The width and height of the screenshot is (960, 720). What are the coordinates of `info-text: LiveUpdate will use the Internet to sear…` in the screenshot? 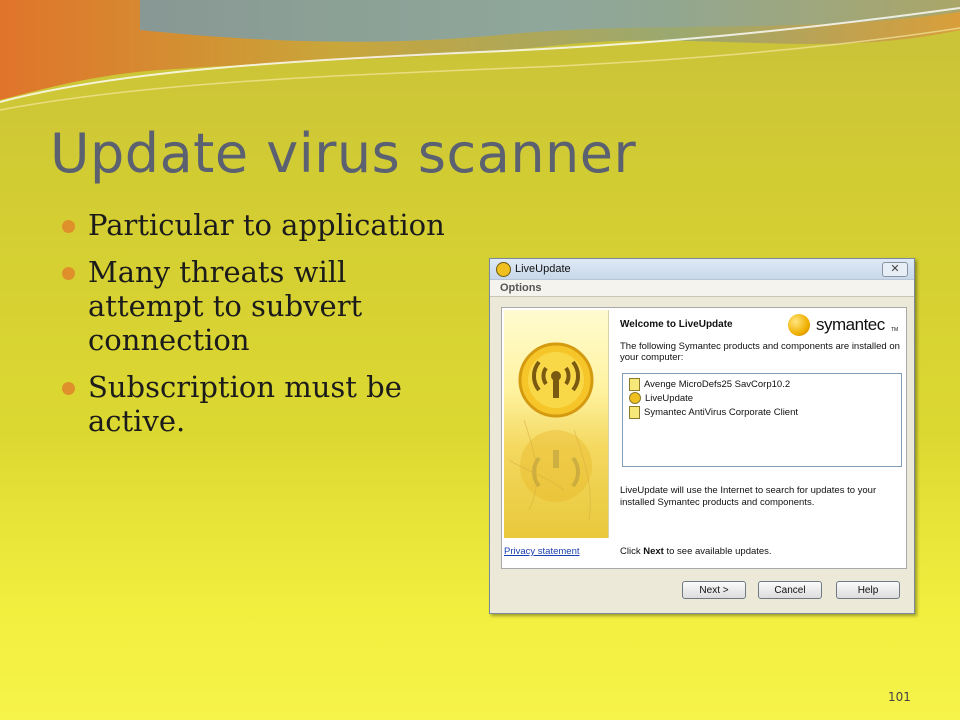 It's located at (748, 496).